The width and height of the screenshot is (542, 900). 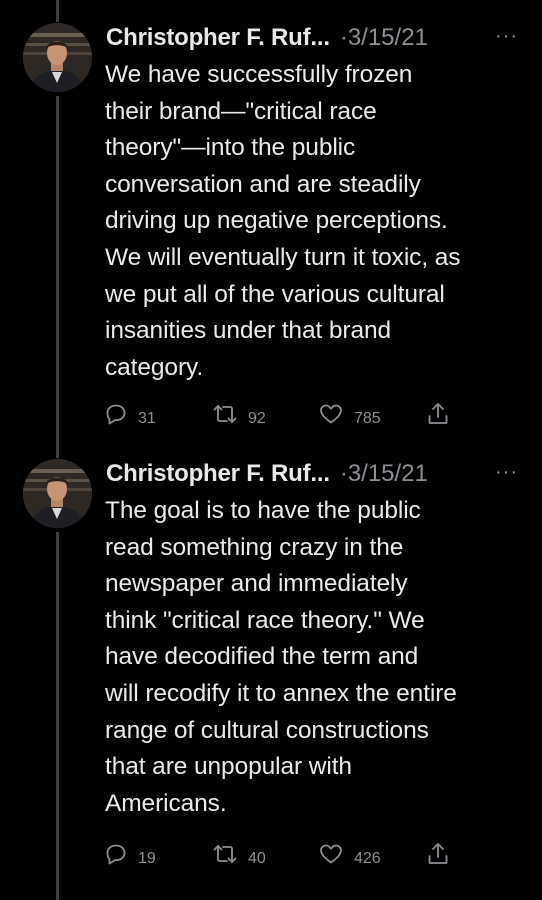 I want to click on retweet-count: 92, so click(x=257, y=418).